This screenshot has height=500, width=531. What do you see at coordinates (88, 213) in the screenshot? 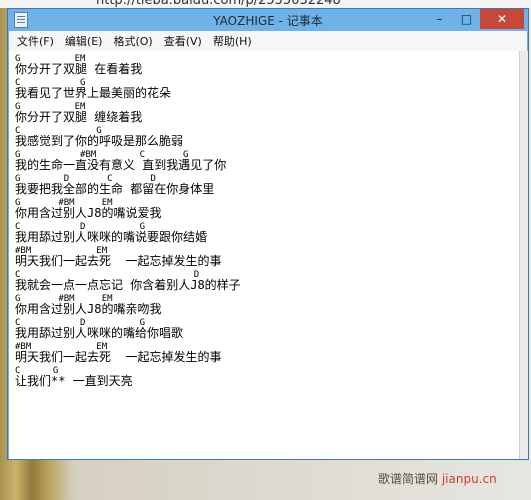
I see `lyric-line: 你用含过别人J8的嘴说爱我` at bounding box center [88, 213].